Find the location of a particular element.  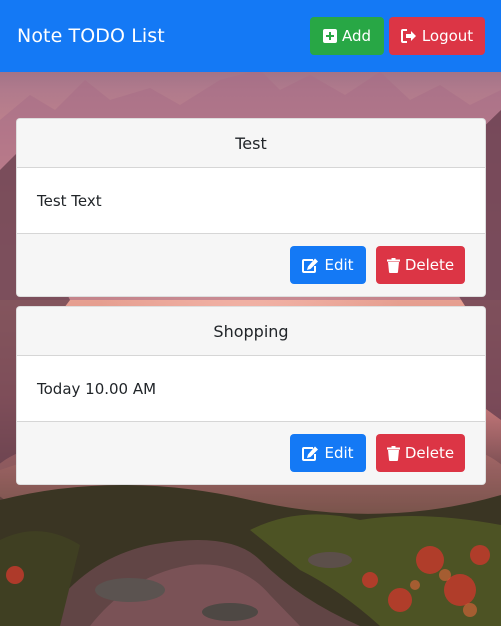

note-title: Test is located at coordinates (251, 143).